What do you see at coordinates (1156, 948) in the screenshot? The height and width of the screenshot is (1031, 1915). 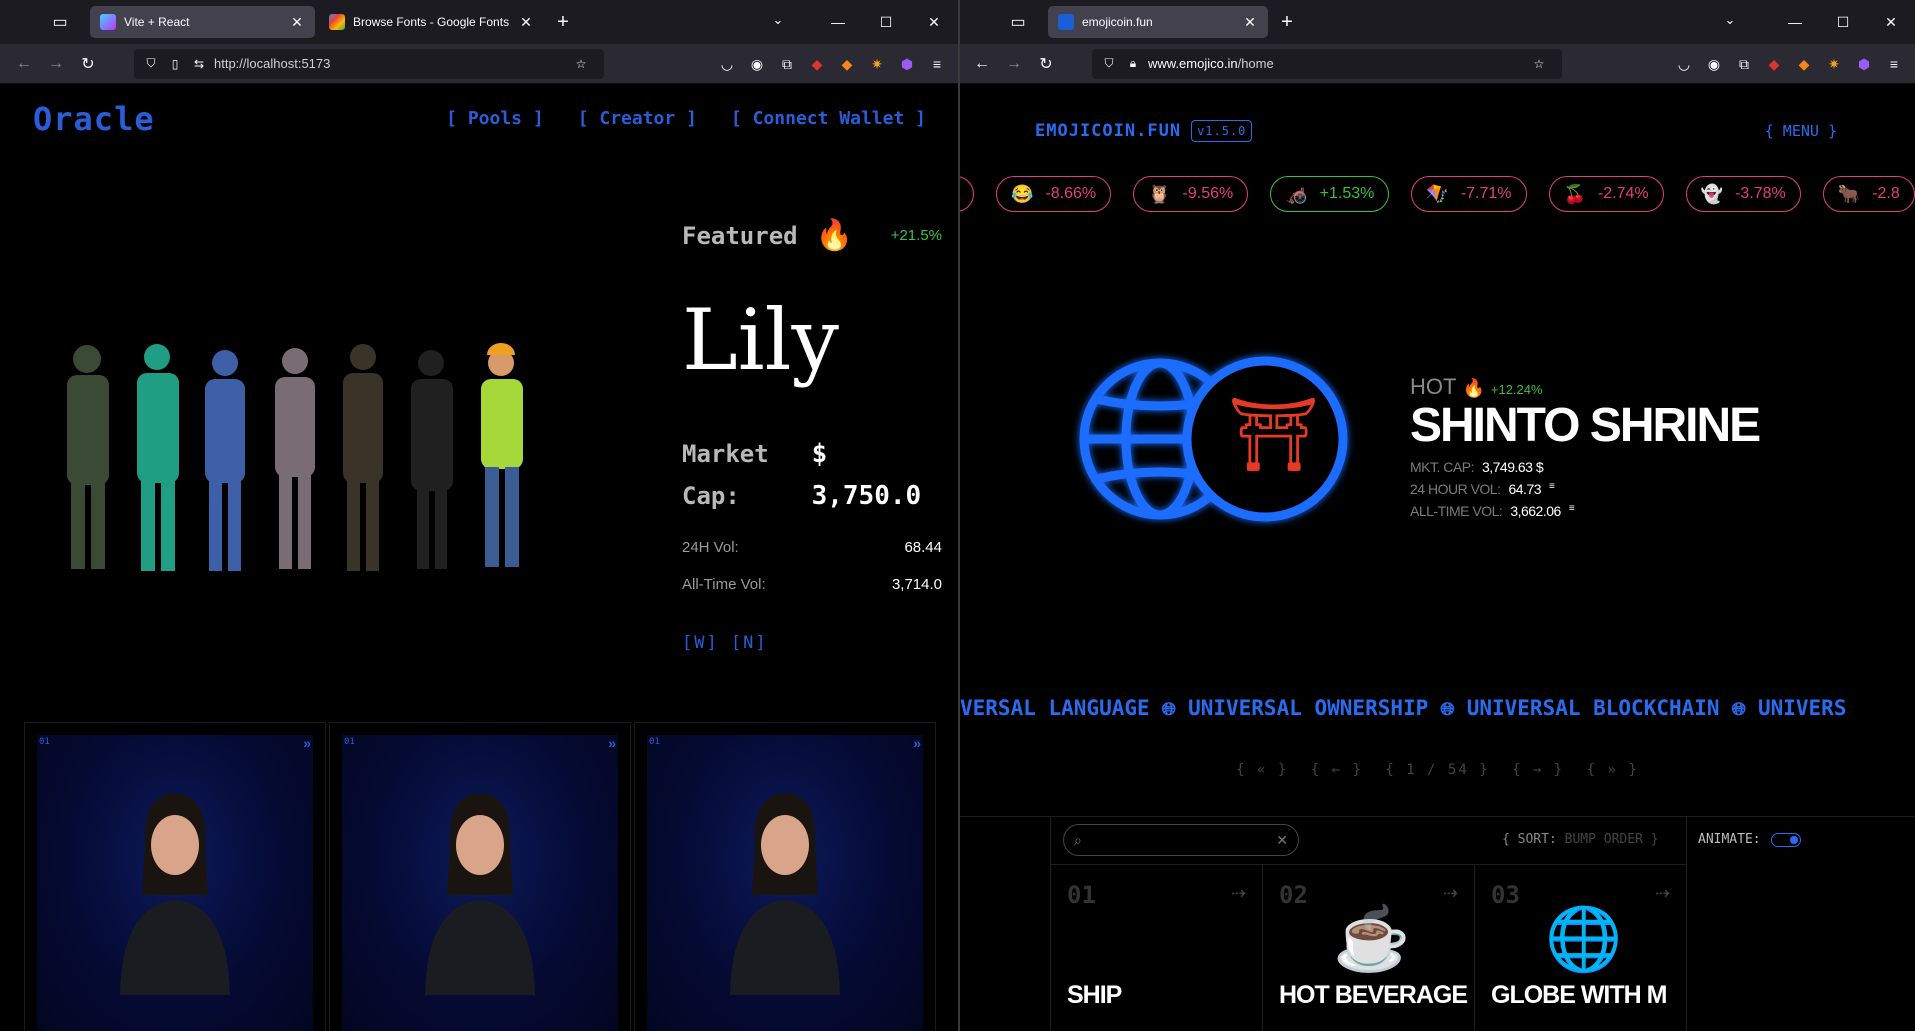 I see `coin-tile: 01 ⇢ 🛳 SHIP` at bounding box center [1156, 948].